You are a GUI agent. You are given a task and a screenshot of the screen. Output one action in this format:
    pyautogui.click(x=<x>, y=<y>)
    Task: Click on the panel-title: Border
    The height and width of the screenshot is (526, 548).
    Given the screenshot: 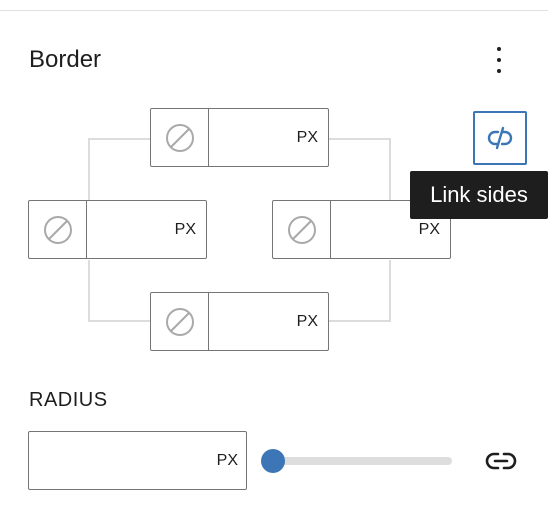 What is the action you would take?
    pyautogui.click(x=65, y=59)
    